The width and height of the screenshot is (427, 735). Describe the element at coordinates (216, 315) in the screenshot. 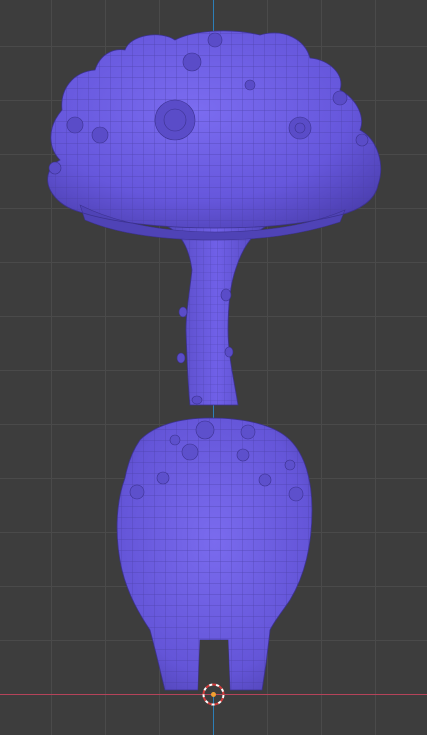

I see `mesh-stem` at that location.